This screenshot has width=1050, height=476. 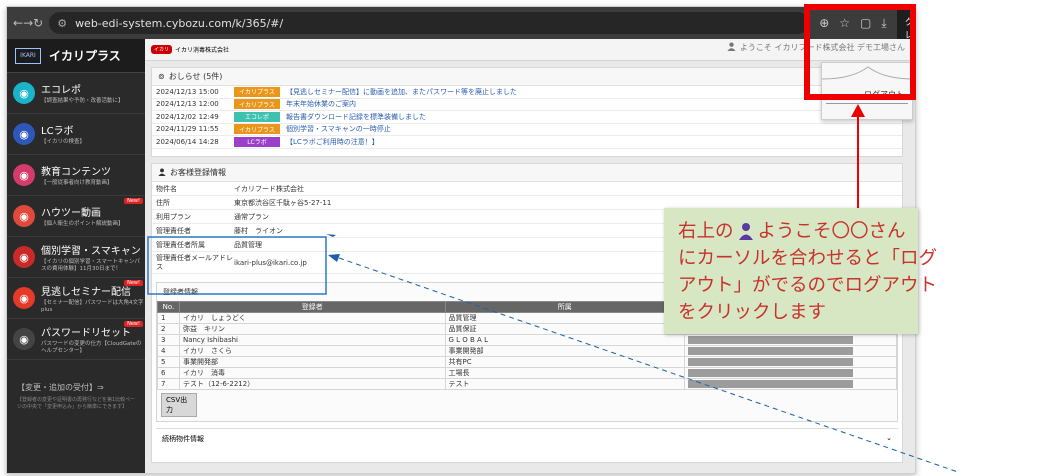 What do you see at coordinates (168, 307) in the screenshot?
I see `table-header: No.` at bounding box center [168, 307].